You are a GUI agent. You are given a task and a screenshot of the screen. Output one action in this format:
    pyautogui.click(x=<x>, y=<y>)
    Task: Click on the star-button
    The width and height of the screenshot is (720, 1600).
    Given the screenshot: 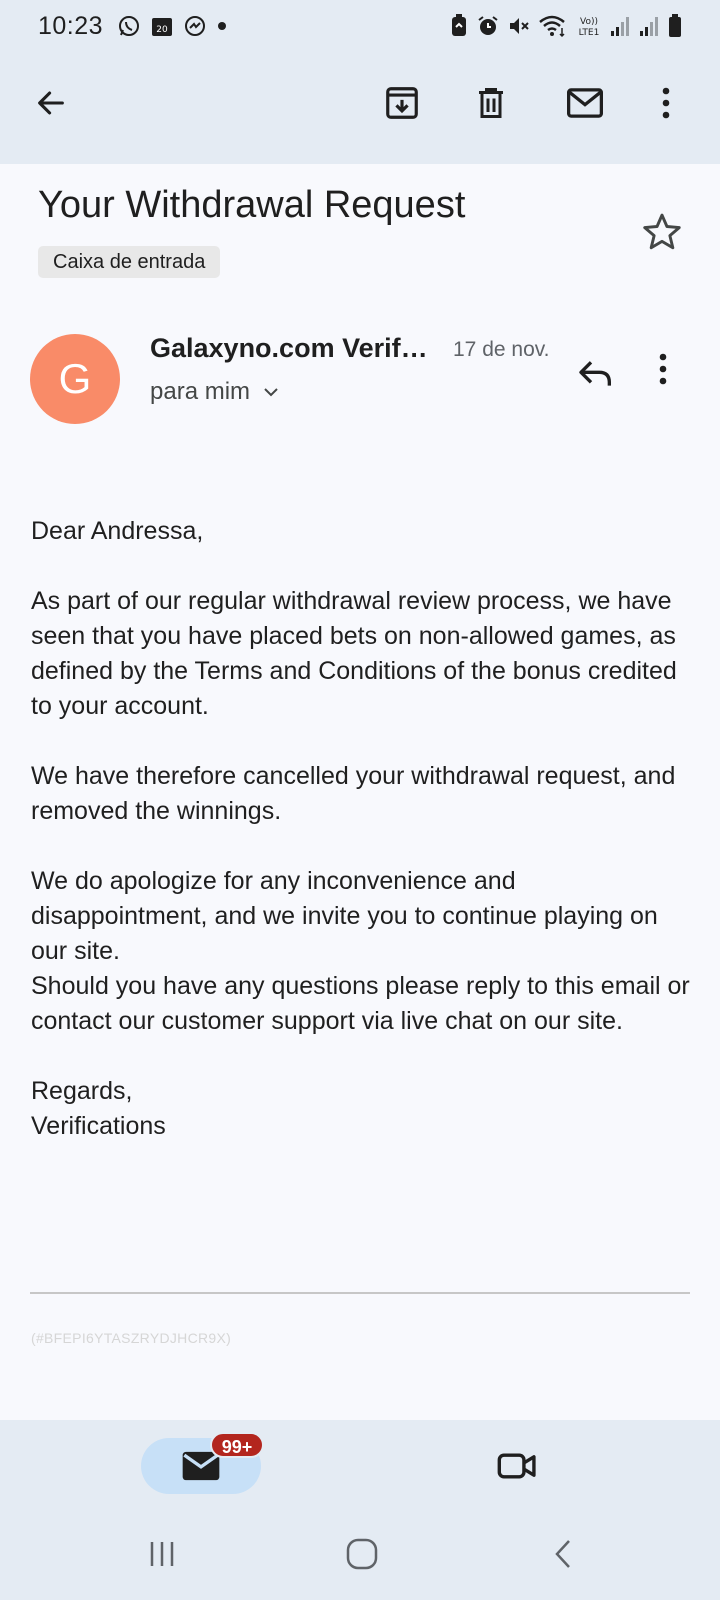 What is the action you would take?
    pyautogui.click(x=662, y=232)
    